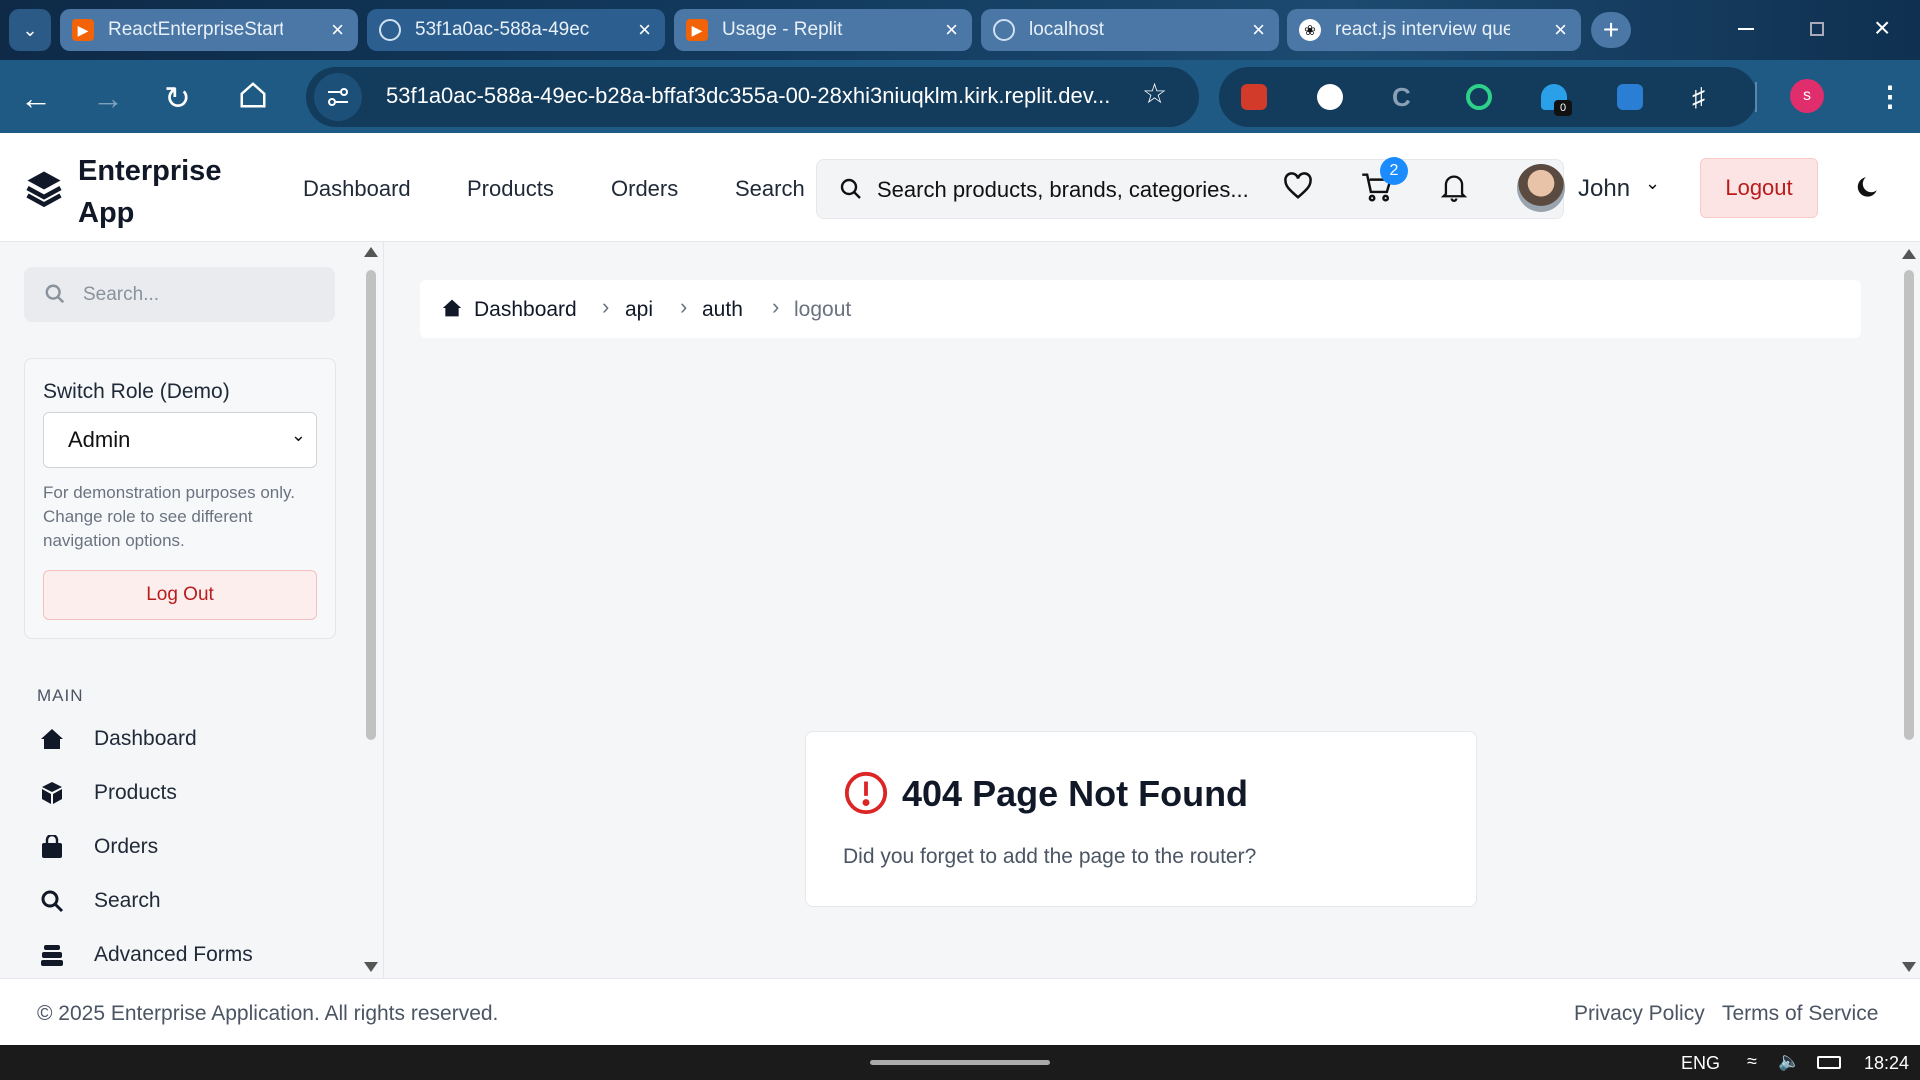 This screenshot has height=1080, width=1920. I want to click on bell-icon, so click(1454, 189).